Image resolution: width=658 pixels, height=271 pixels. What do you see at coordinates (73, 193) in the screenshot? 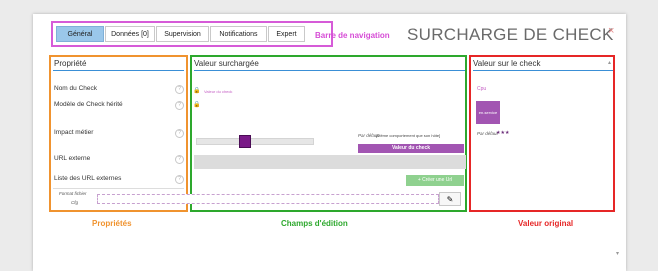
I see `format-file-label: Format fichier` at bounding box center [73, 193].